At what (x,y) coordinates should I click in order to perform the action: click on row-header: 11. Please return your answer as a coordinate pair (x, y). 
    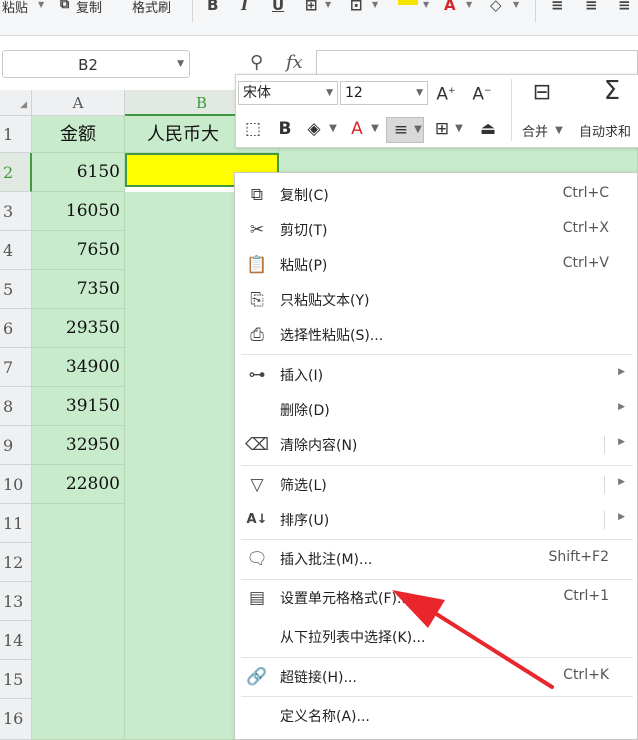
    Looking at the image, I should click on (16, 523).